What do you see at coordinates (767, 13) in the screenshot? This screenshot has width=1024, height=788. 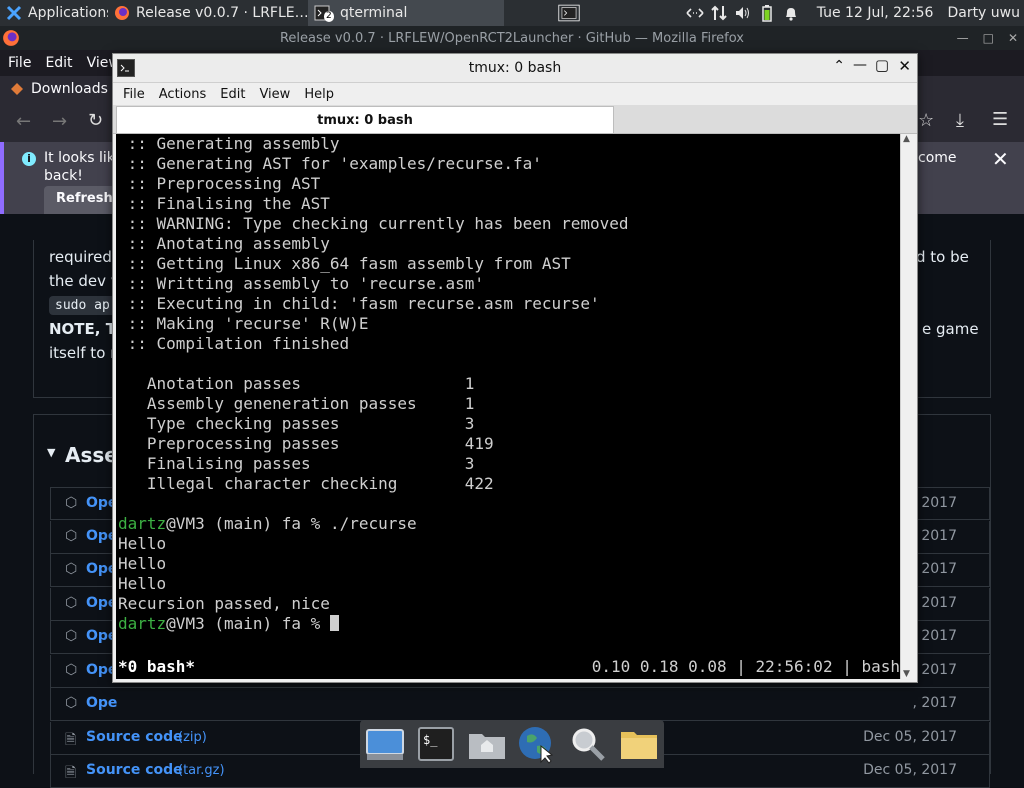 I see `battery-icon` at bounding box center [767, 13].